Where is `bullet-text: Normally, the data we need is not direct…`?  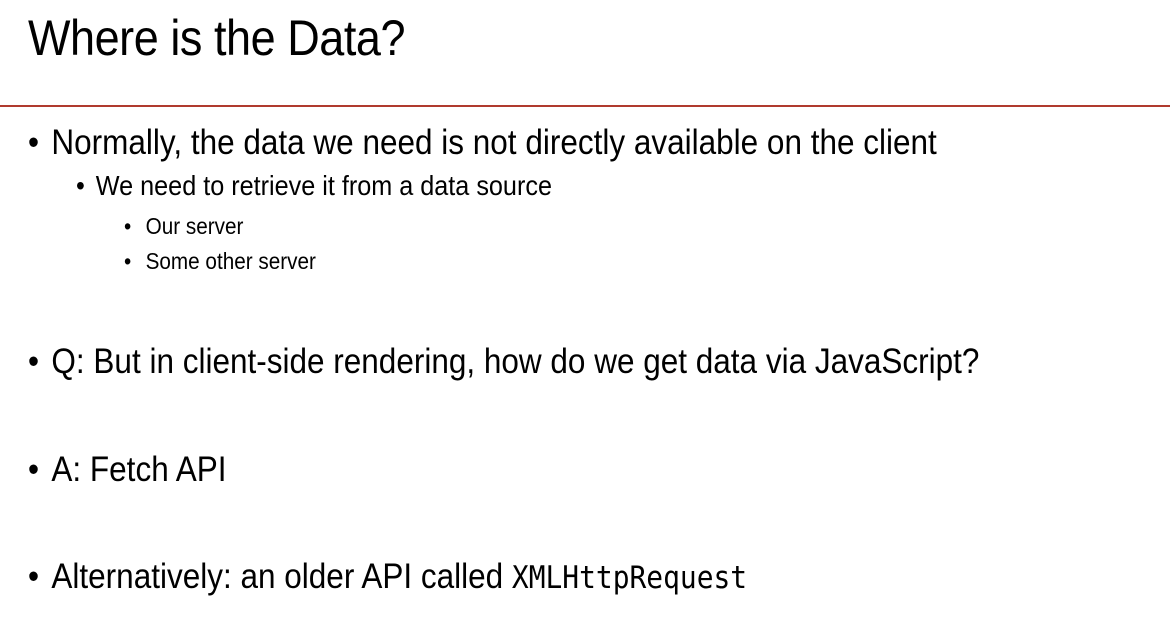 bullet-text: Normally, the data we need is not direct… is located at coordinates (494, 142).